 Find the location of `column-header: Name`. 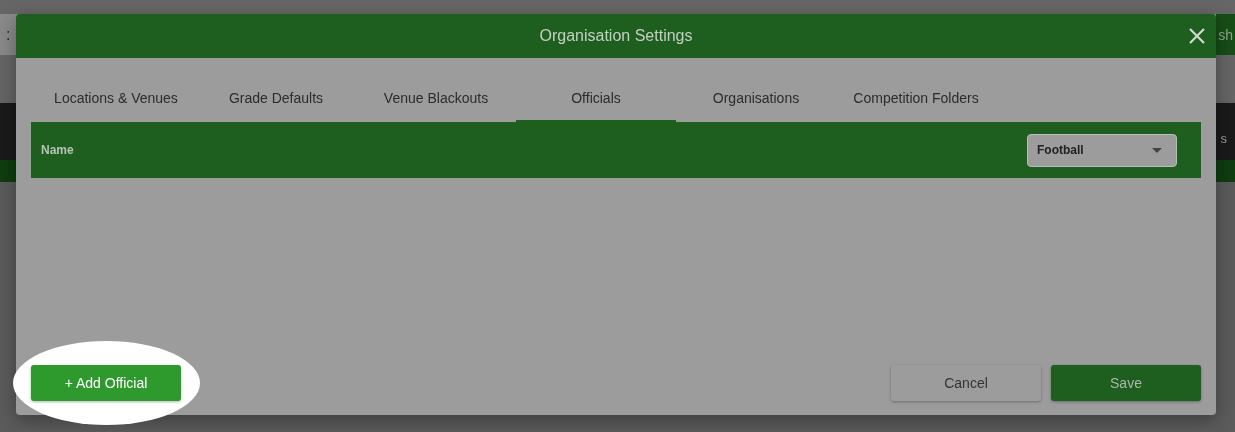

column-header: Name is located at coordinates (57, 150).